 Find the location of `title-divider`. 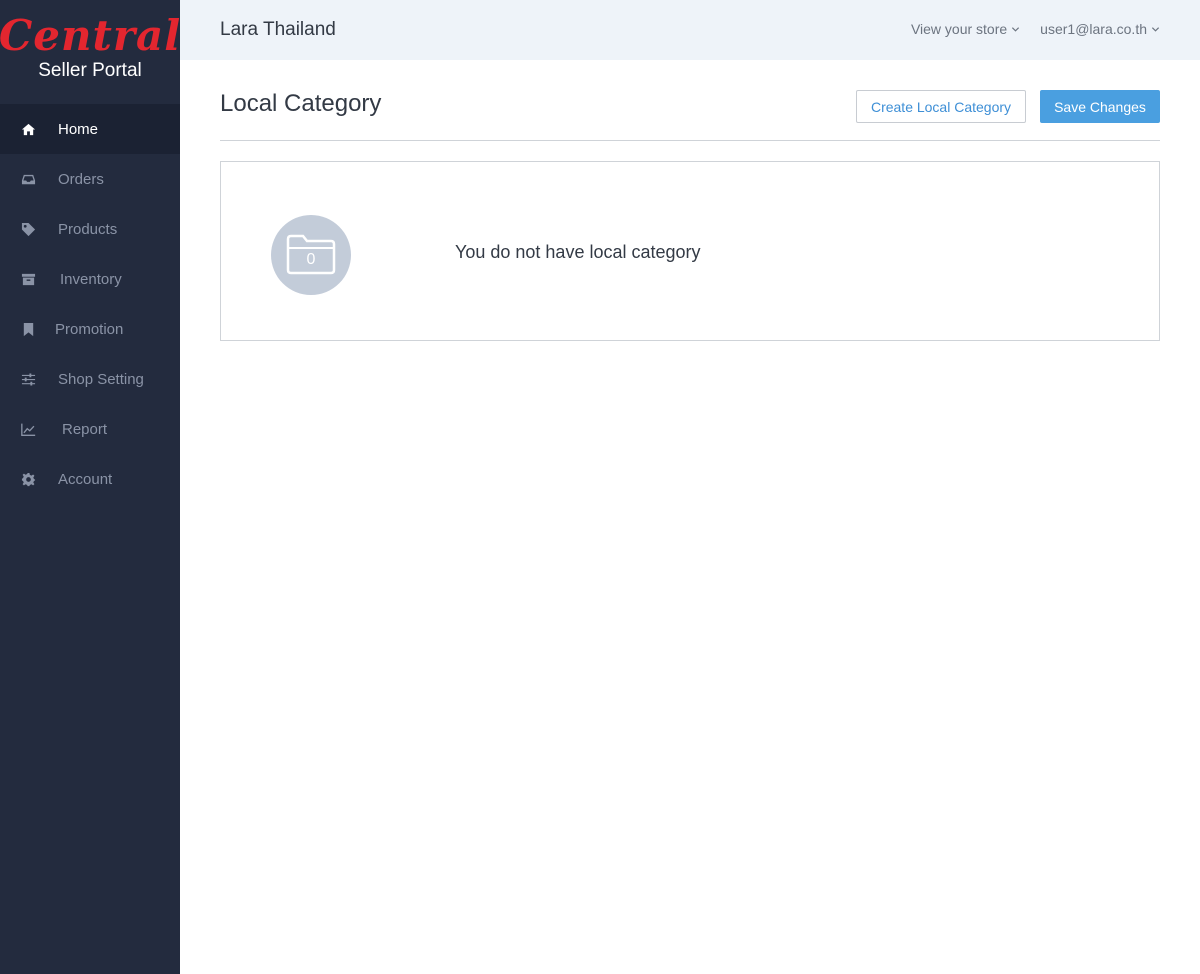

title-divider is located at coordinates (690, 140).